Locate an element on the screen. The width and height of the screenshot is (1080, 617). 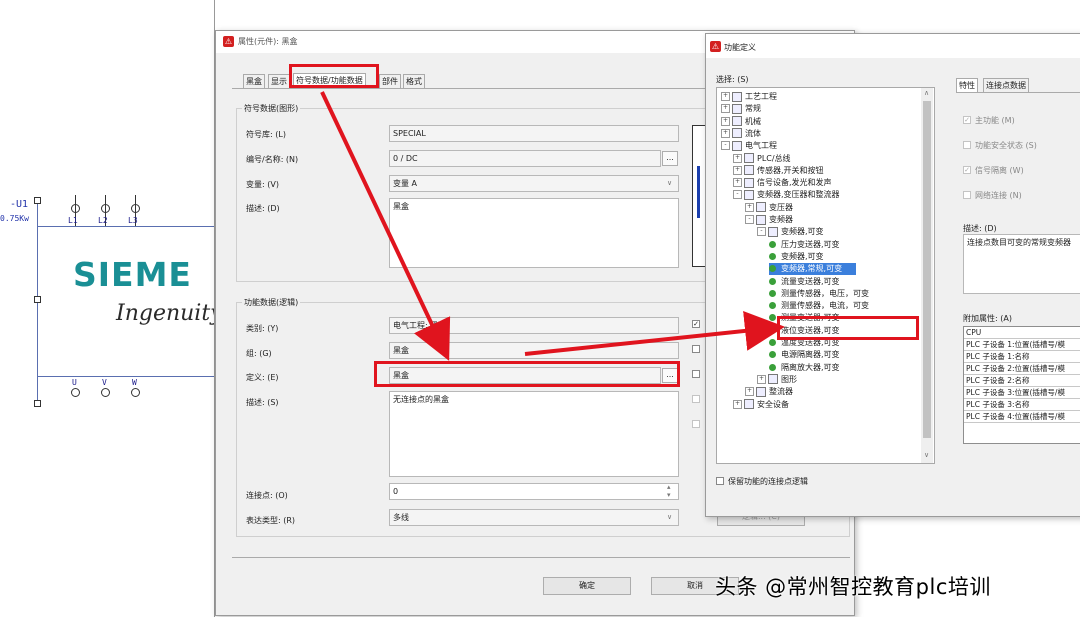
tree-item: - 变频器 is located at coordinates (769, 220).